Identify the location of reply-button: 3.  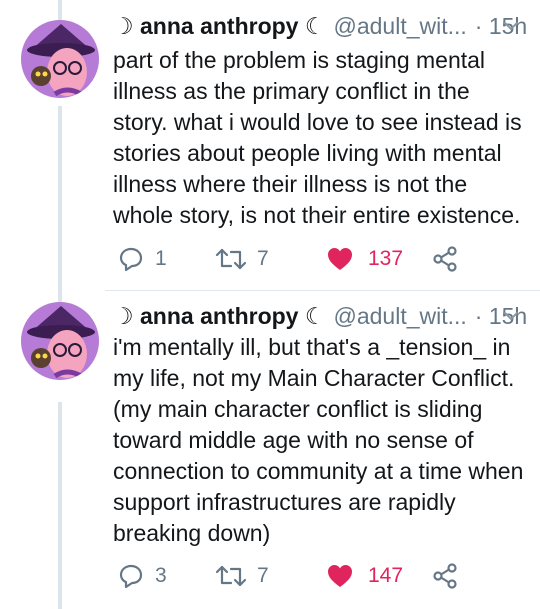
(142, 576).